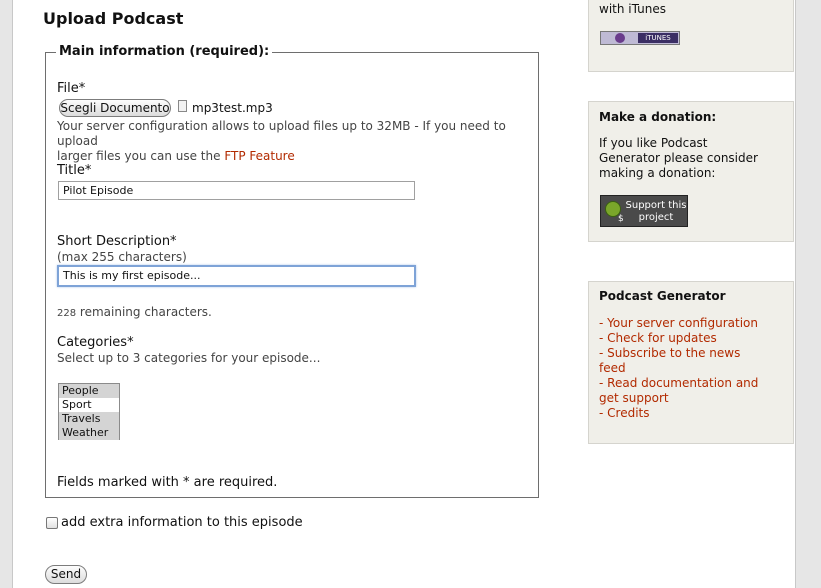  I want to click on subscribe-news-link: - Subscribe to the news feed, so click(678, 361).